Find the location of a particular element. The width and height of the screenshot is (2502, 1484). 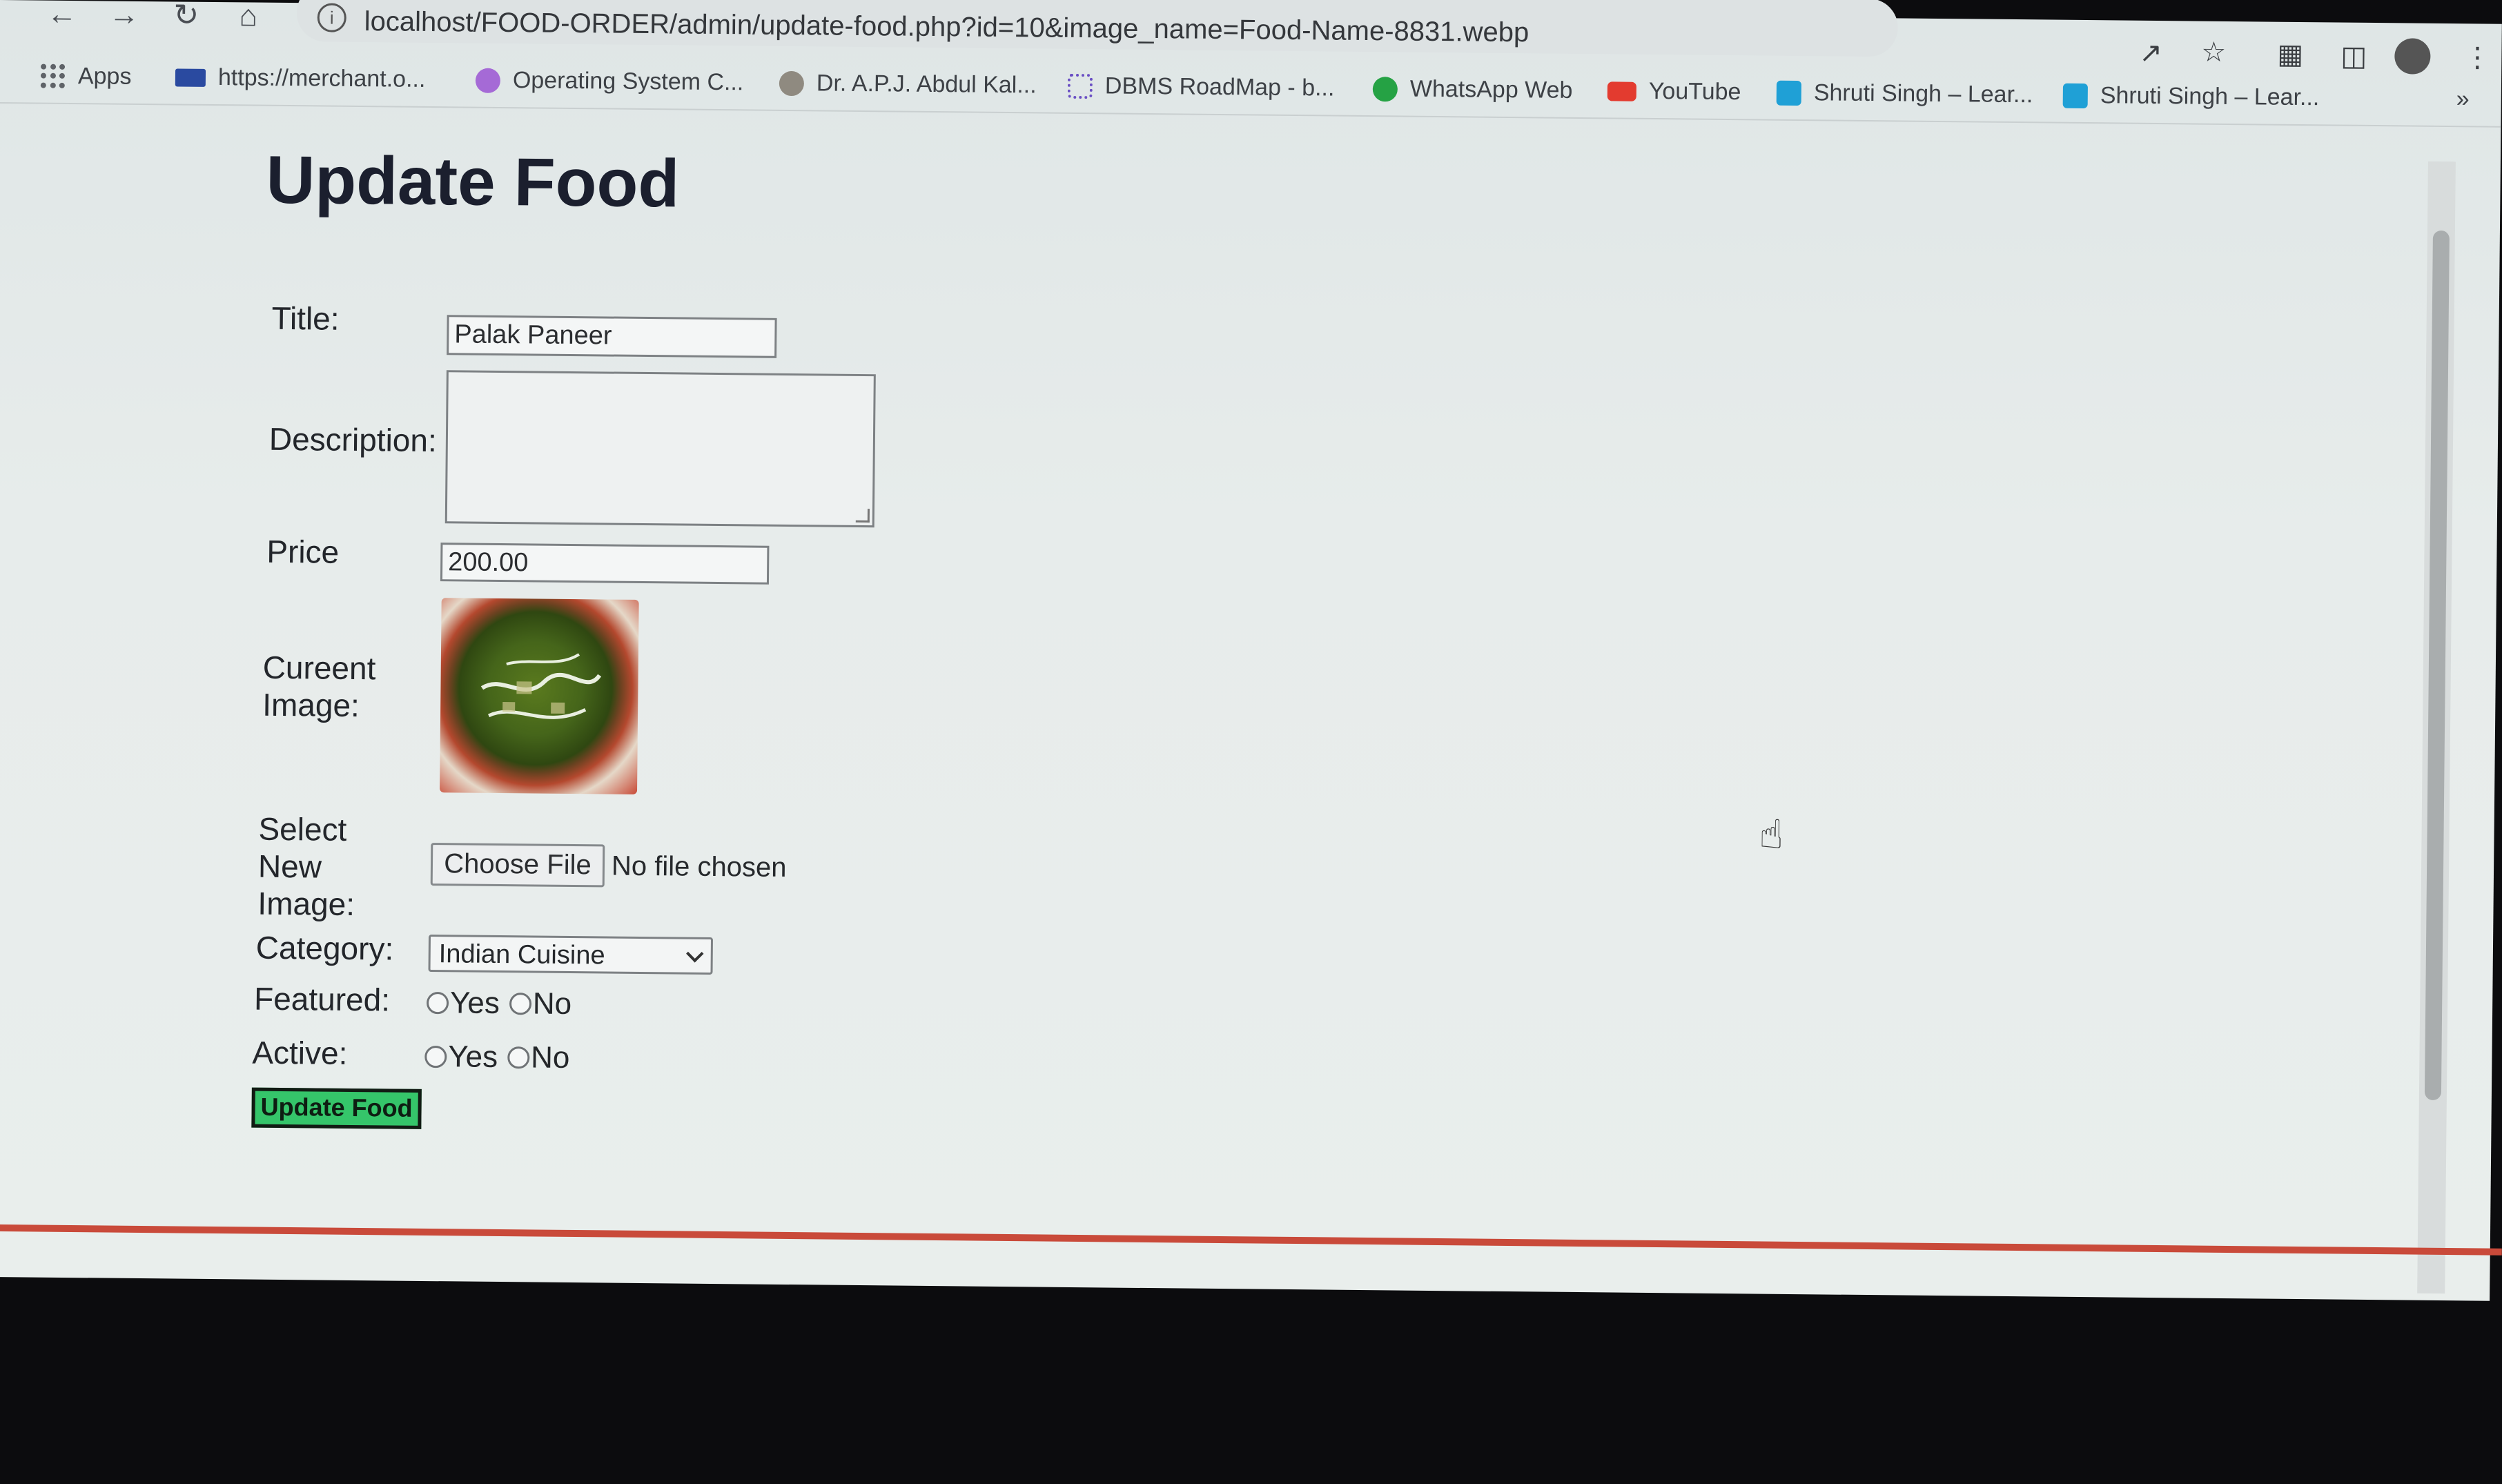

featured-radio-group: Yes No is located at coordinates (499, 1004).